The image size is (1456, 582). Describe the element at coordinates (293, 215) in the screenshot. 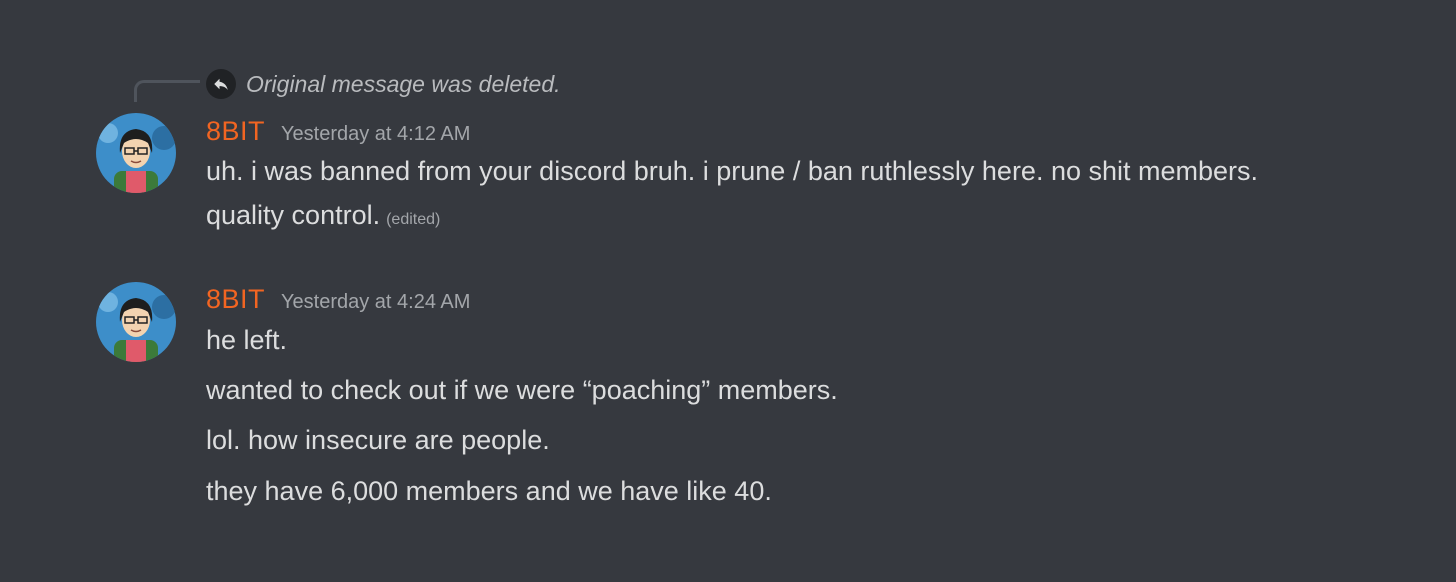

I see `message-text-line: quality control.` at that location.